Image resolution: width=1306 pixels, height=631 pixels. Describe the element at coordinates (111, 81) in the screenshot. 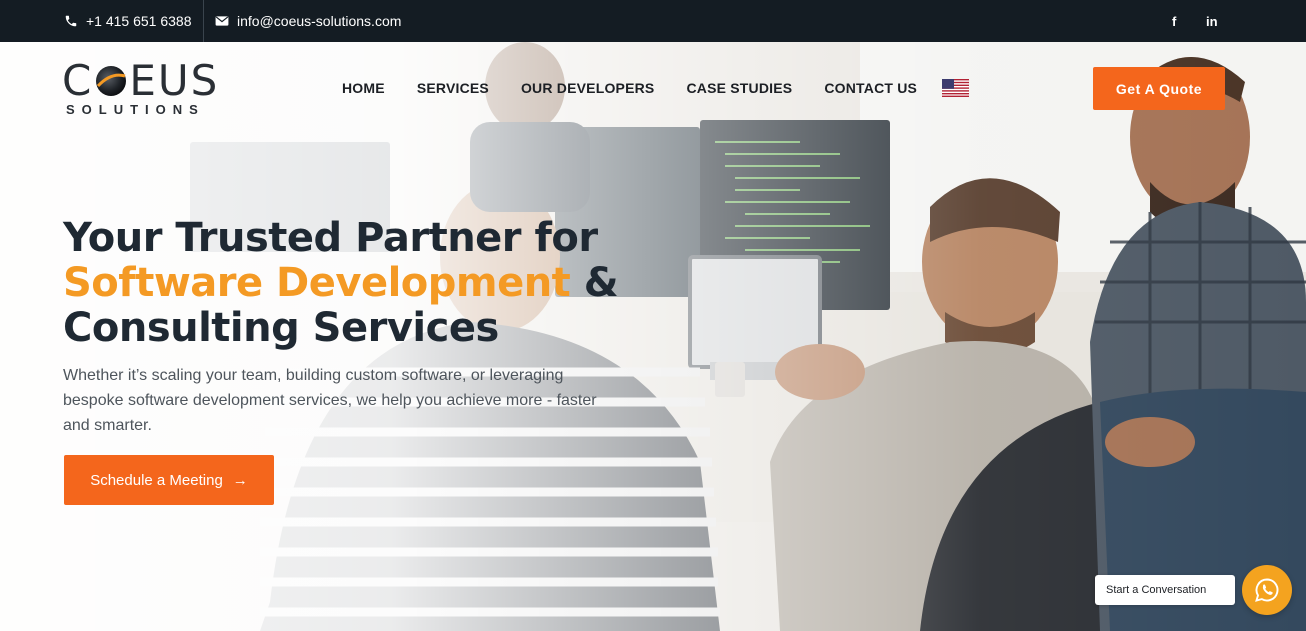

I see `logo-orb-icon` at that location.